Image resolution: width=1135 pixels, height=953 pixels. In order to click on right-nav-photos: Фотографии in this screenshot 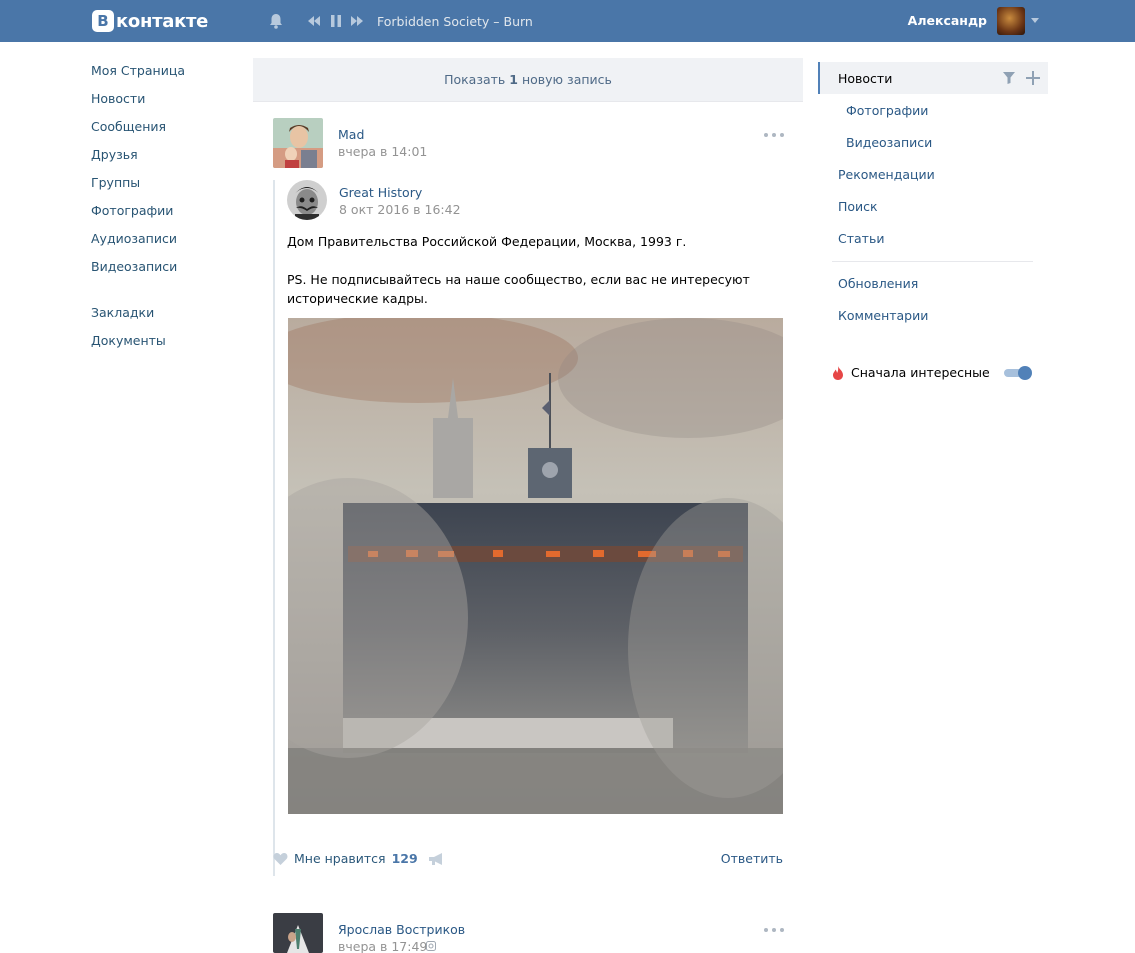, I will do `click(887, 110)`.